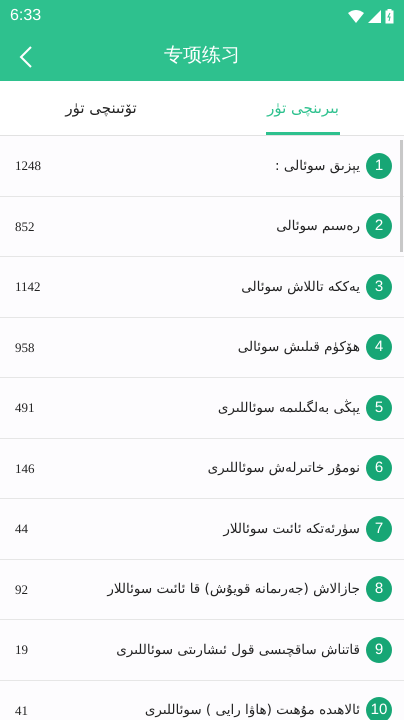 This screenshot has width=404, height=720. What do you see at coordinates (26, 57) in the screenshot?
I see `back-icon` at bounding box center [26, 57].